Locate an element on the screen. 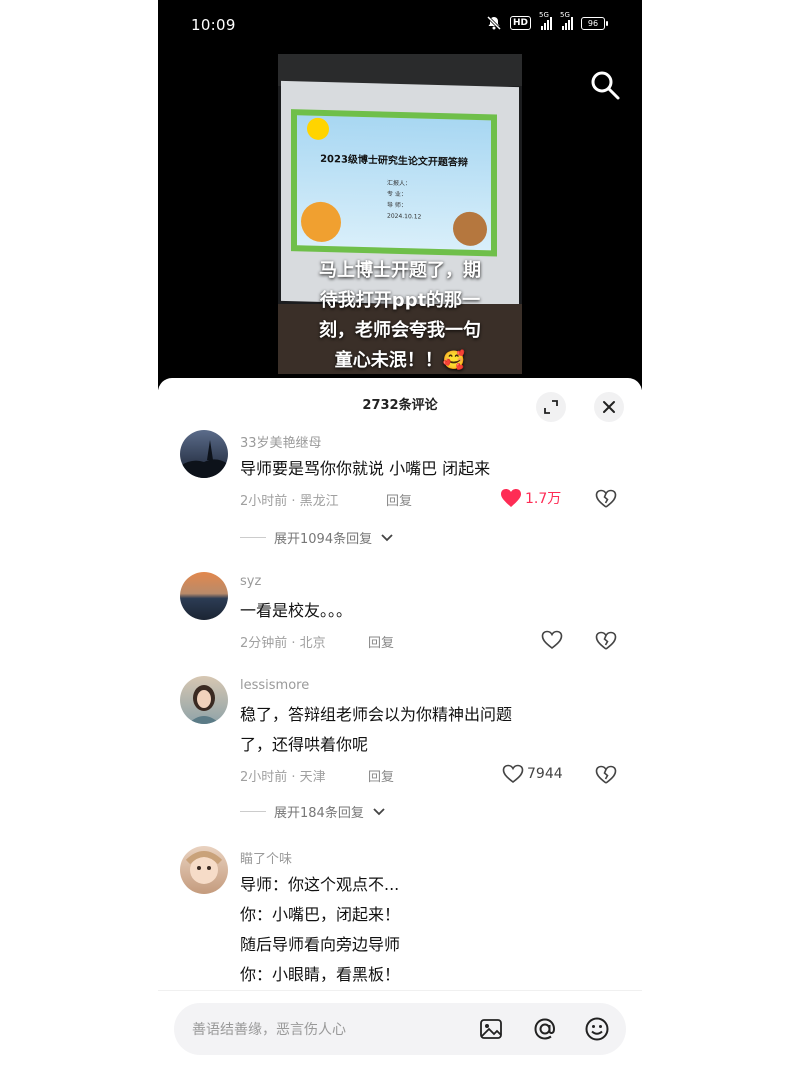 Image resolution: width=800 pixels, height=1066 pixels. expand-replies-label: 展开1094条回复 is located at coordinates (323, 539).